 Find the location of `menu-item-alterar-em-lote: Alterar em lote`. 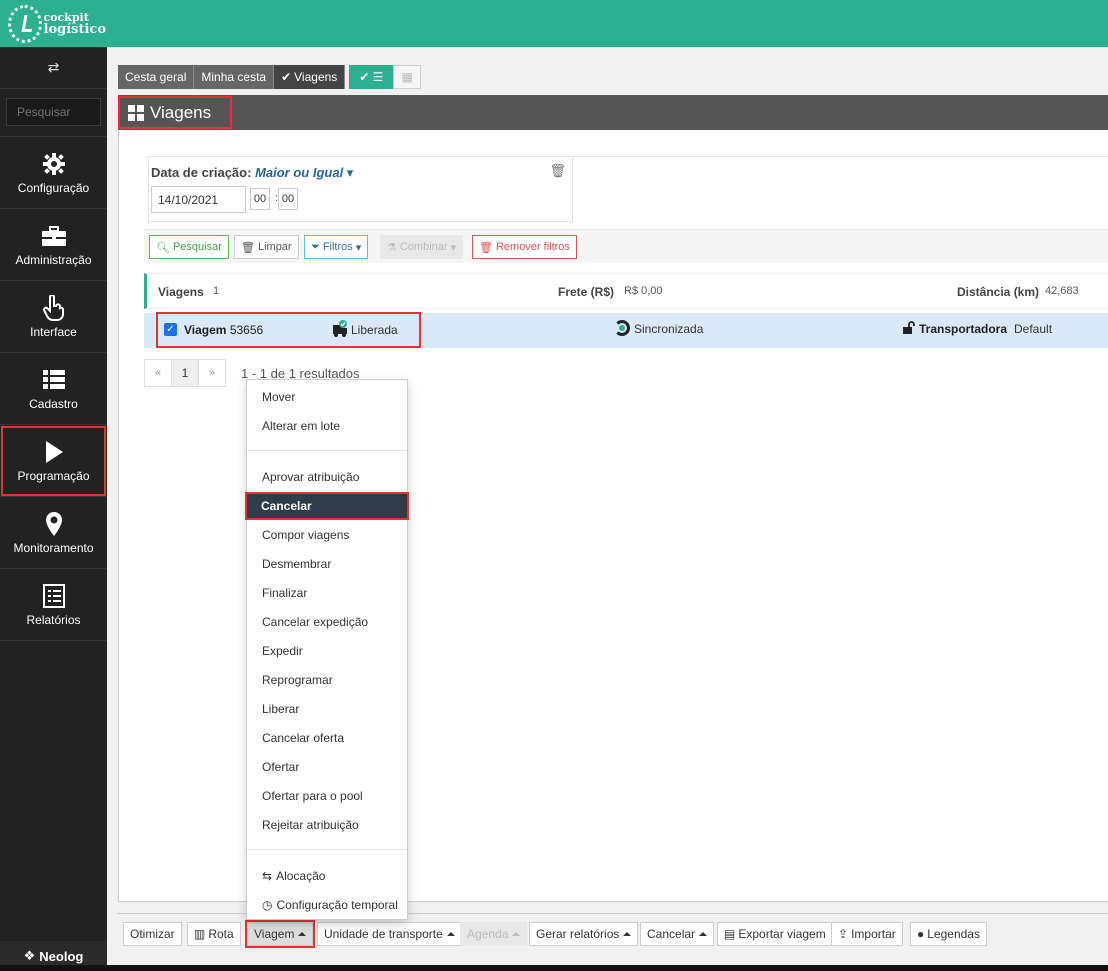

menu-item-alterar-em-lote: Alterar em lote is located at coordinates (327, 426).